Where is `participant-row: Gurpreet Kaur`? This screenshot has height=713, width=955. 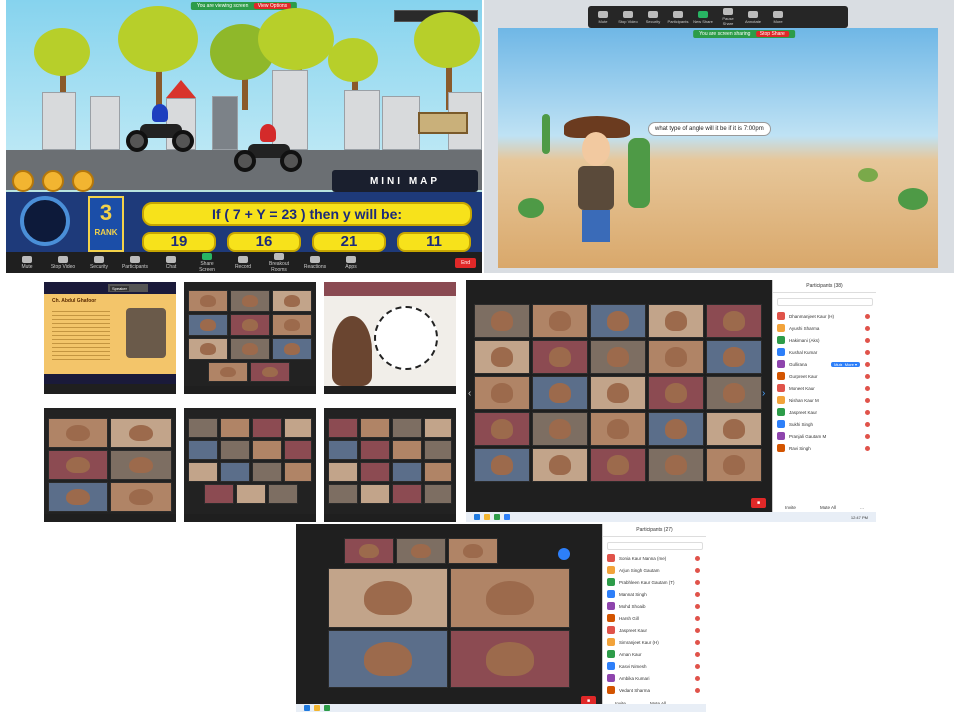
participant-row: Gurpreet Kaur is located at coordinates (824, 376).